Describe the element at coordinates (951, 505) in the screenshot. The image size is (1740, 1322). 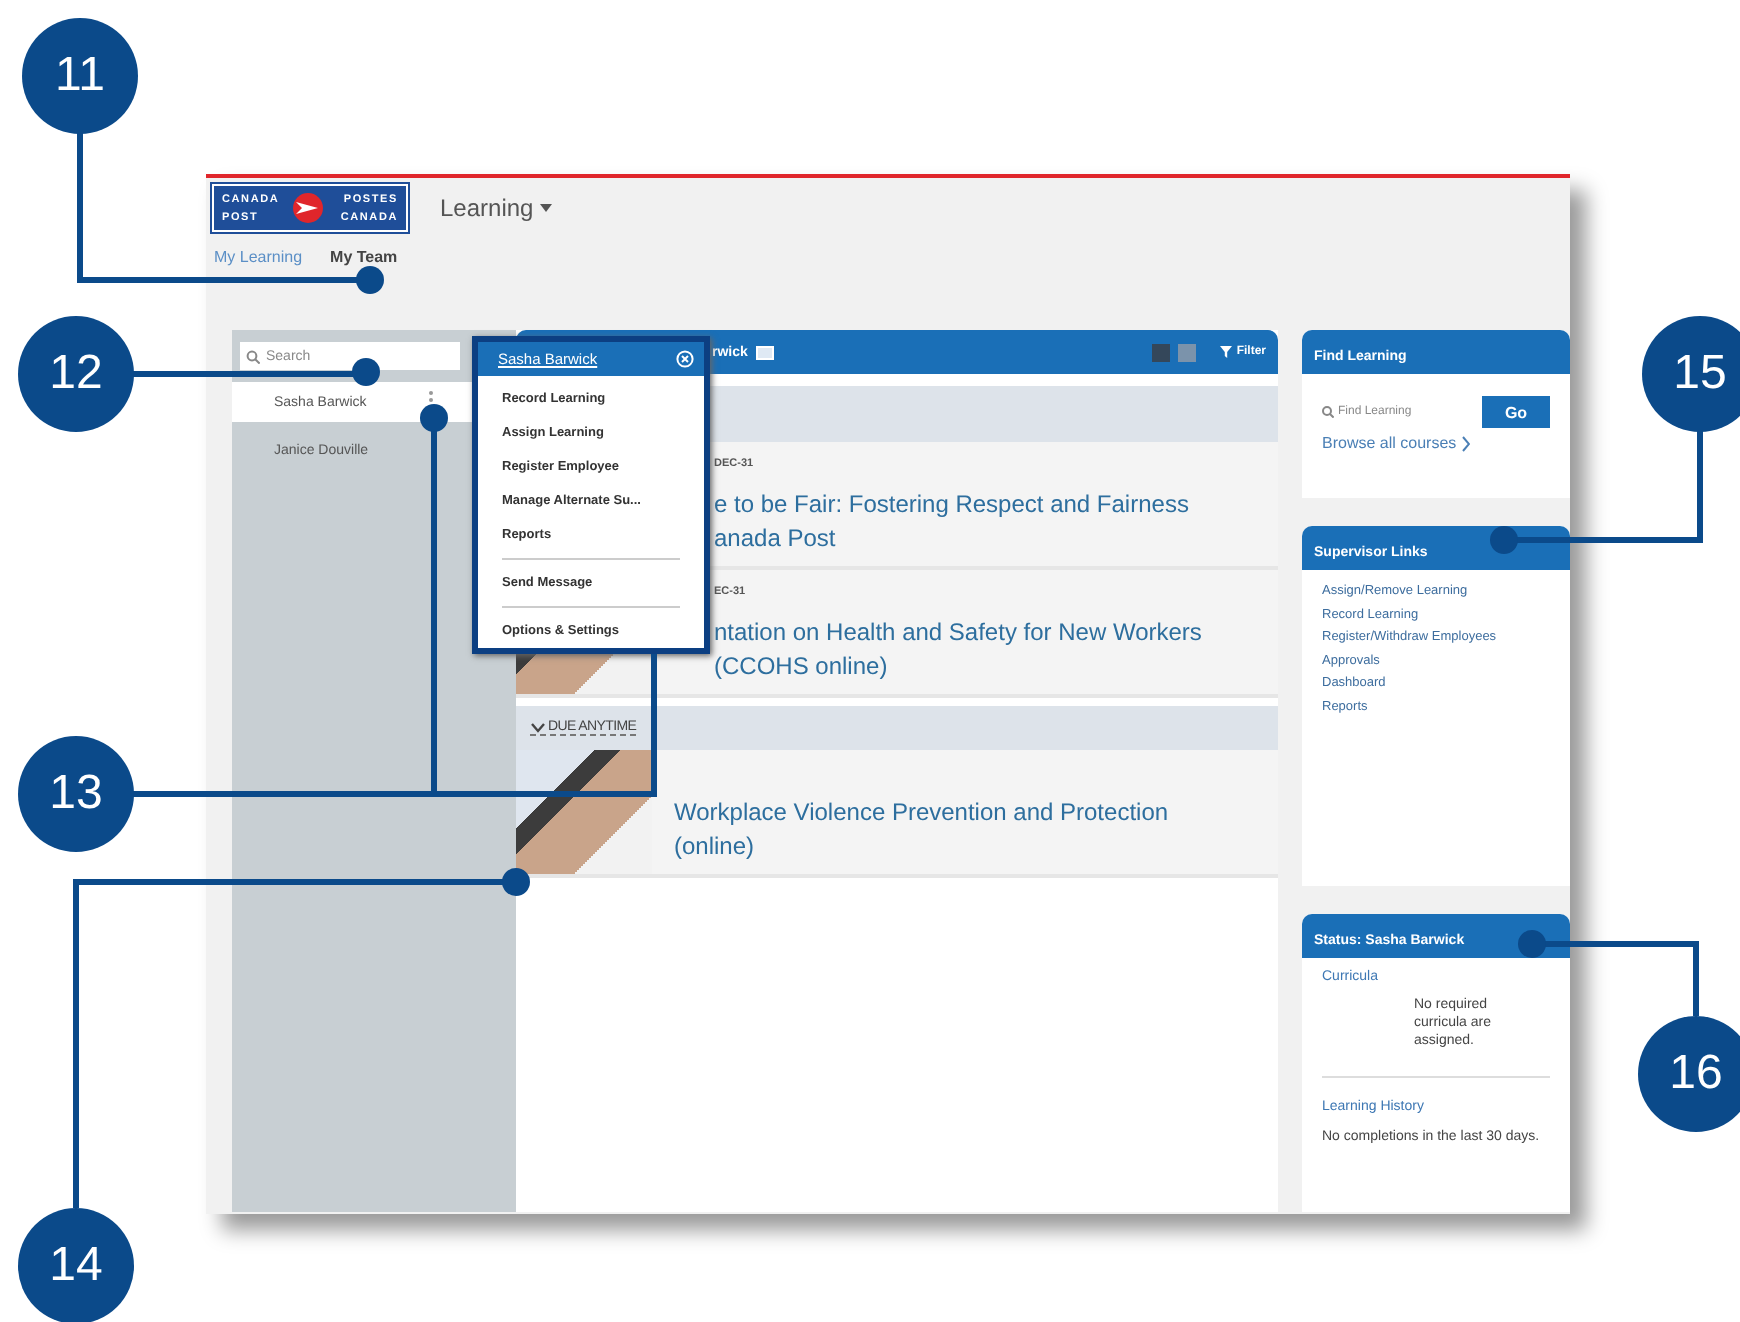
I see `course-title: e to be Fair: Fostering Respect and Fairness` at that location.